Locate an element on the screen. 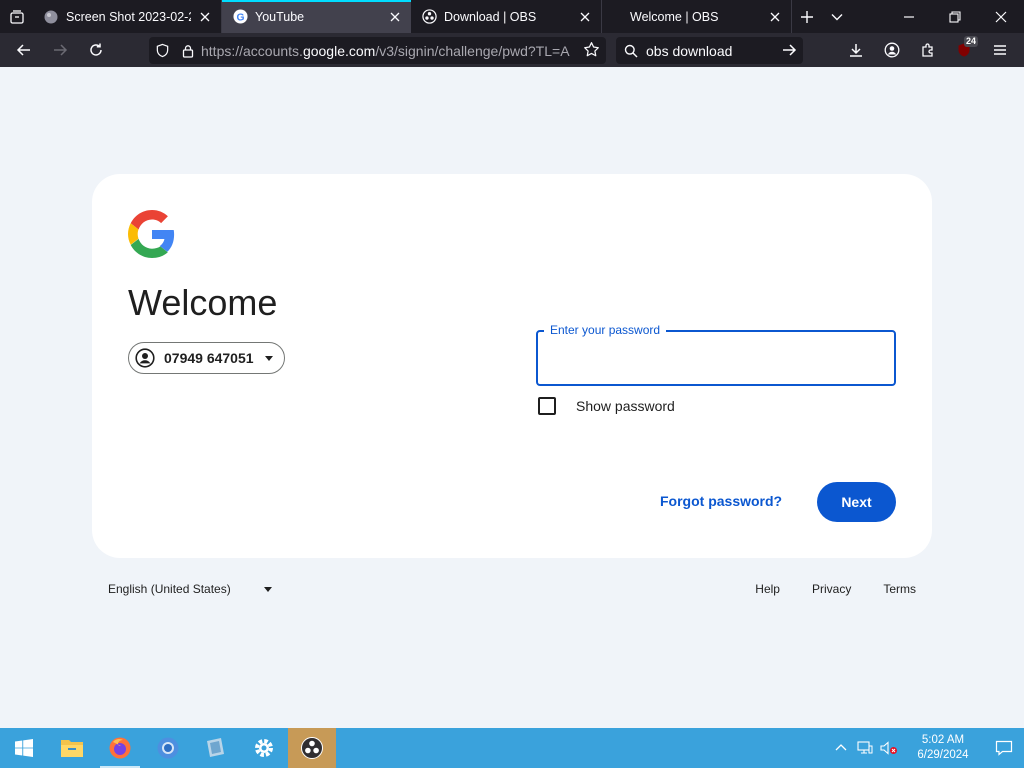  svg-text: G is located at coordinates (240, 17).